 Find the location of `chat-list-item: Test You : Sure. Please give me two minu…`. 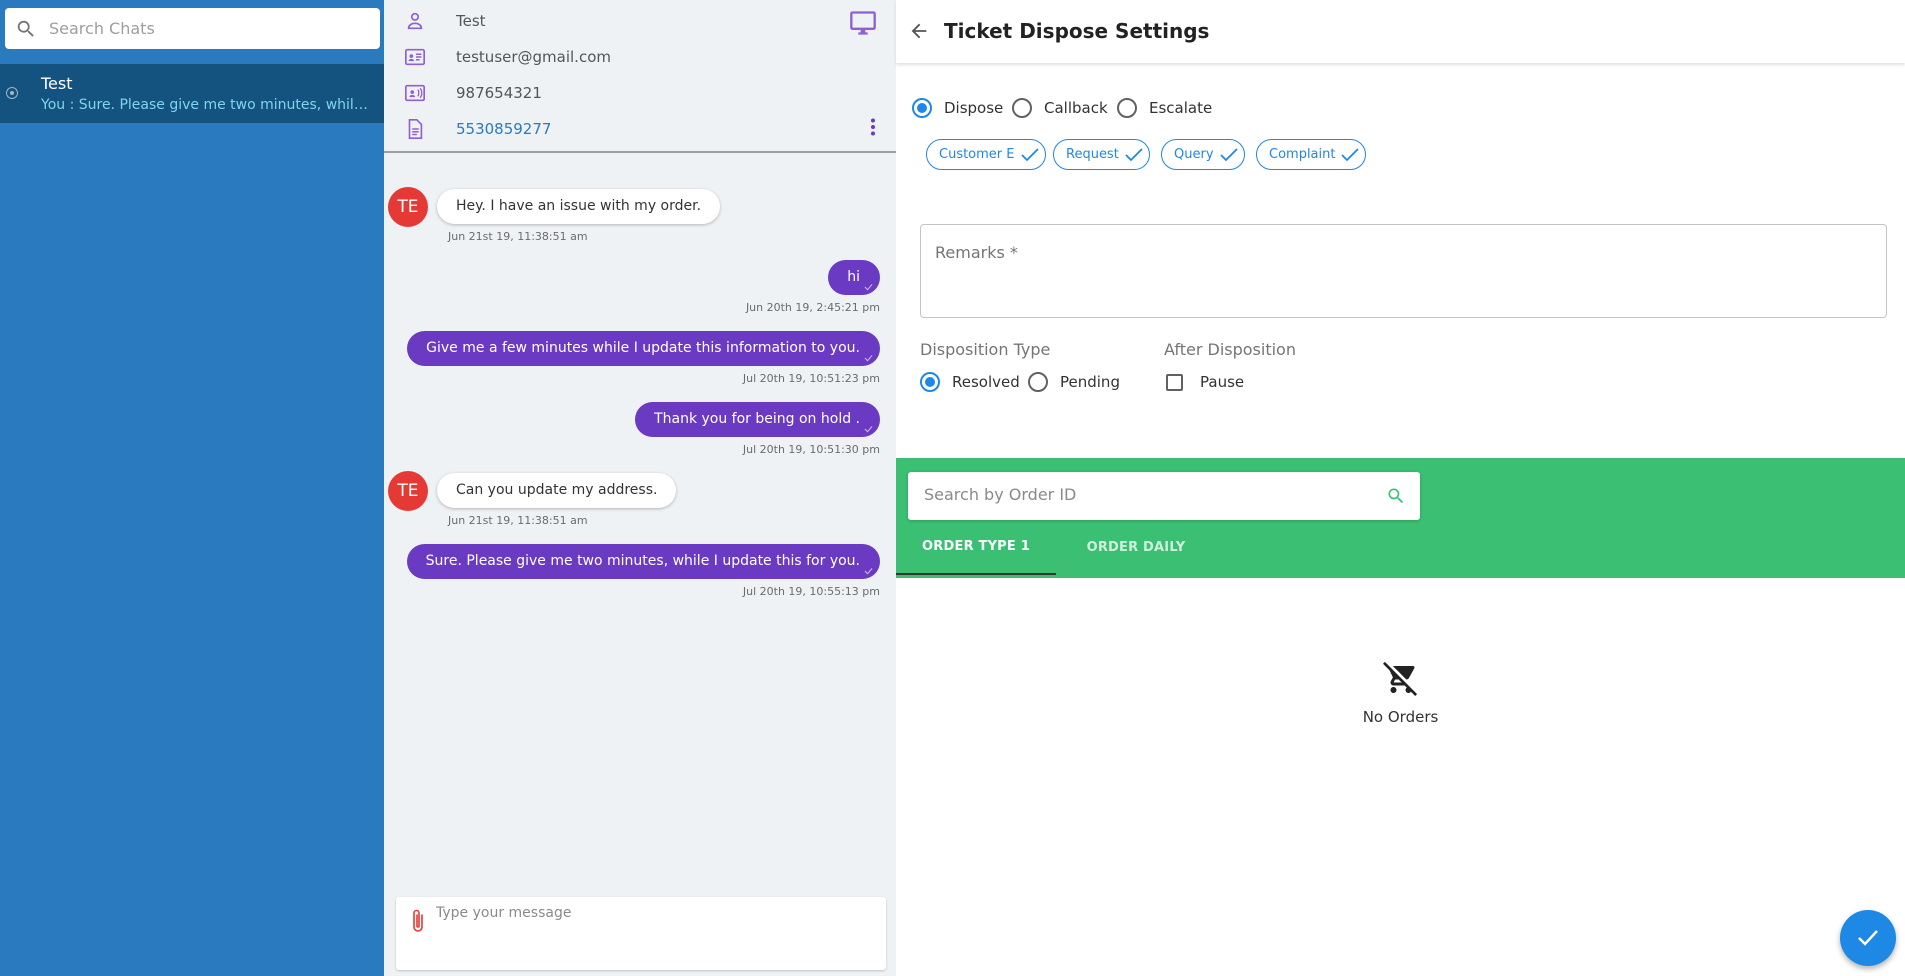

chat-list-item: Test You : Sure. Please give me two minu… is located at coordinates (192, 93).